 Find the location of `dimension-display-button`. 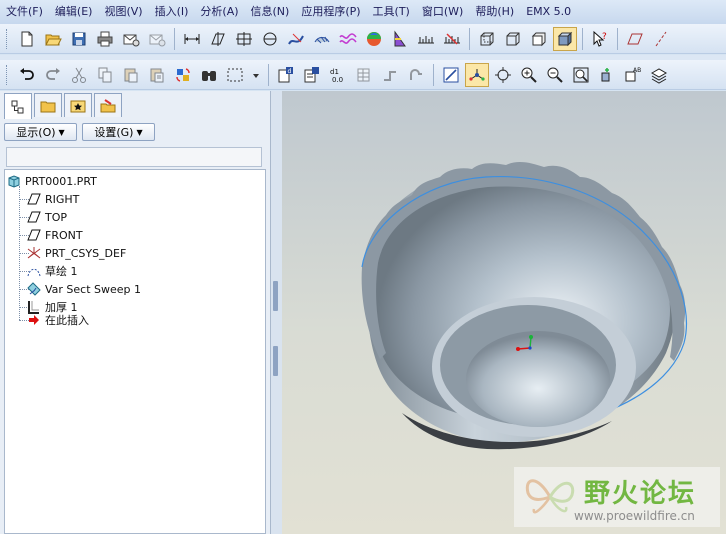

dimension-display-button is located at coordinates (192, 39).